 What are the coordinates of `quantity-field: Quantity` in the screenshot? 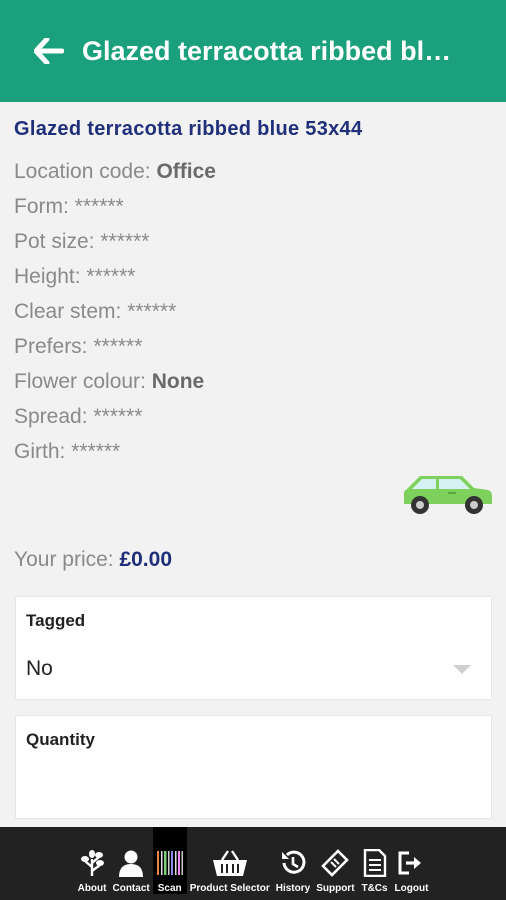 It's located at (253, 767).